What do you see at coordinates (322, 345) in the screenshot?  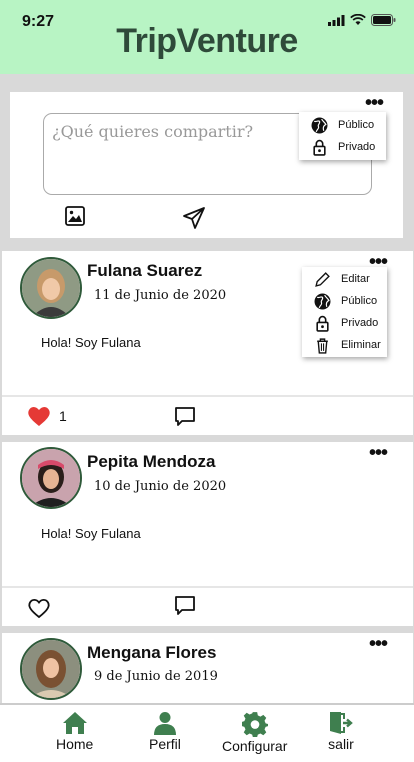 I see `trash-icon` at bounding box center [322, 345].